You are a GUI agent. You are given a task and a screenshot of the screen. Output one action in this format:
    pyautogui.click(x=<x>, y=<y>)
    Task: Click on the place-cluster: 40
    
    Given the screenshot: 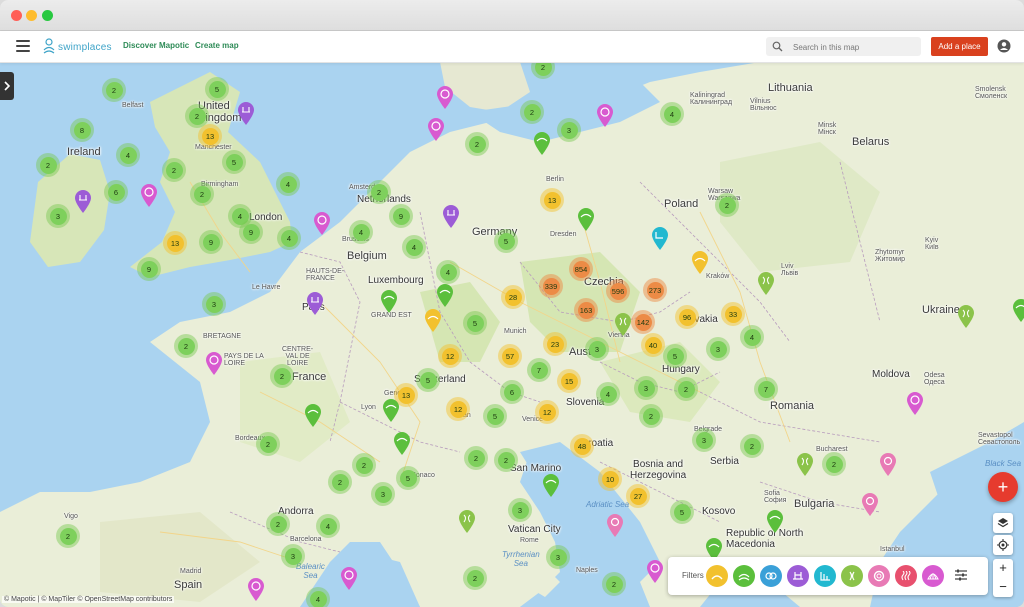 What is the action you would take?
    pyautogui.click(x=653, y=345)
    